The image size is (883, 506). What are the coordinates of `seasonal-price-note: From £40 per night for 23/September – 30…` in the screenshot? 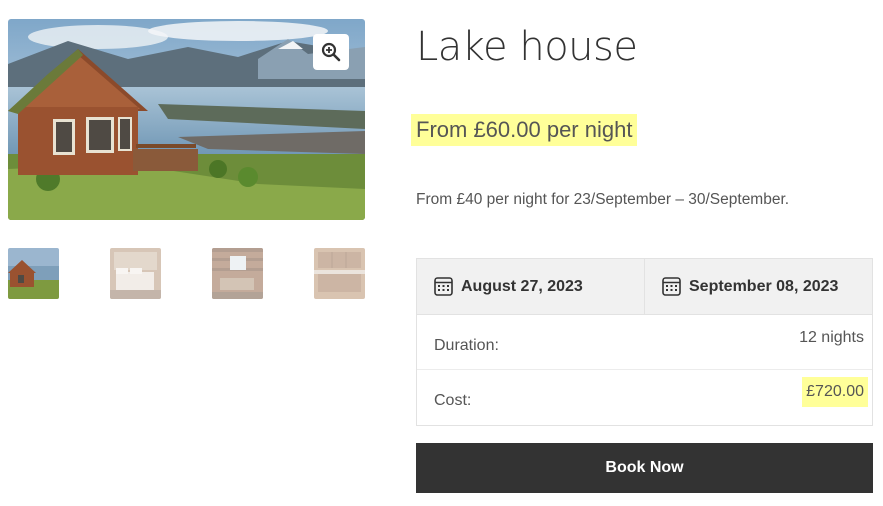 It's located at (603, 199).